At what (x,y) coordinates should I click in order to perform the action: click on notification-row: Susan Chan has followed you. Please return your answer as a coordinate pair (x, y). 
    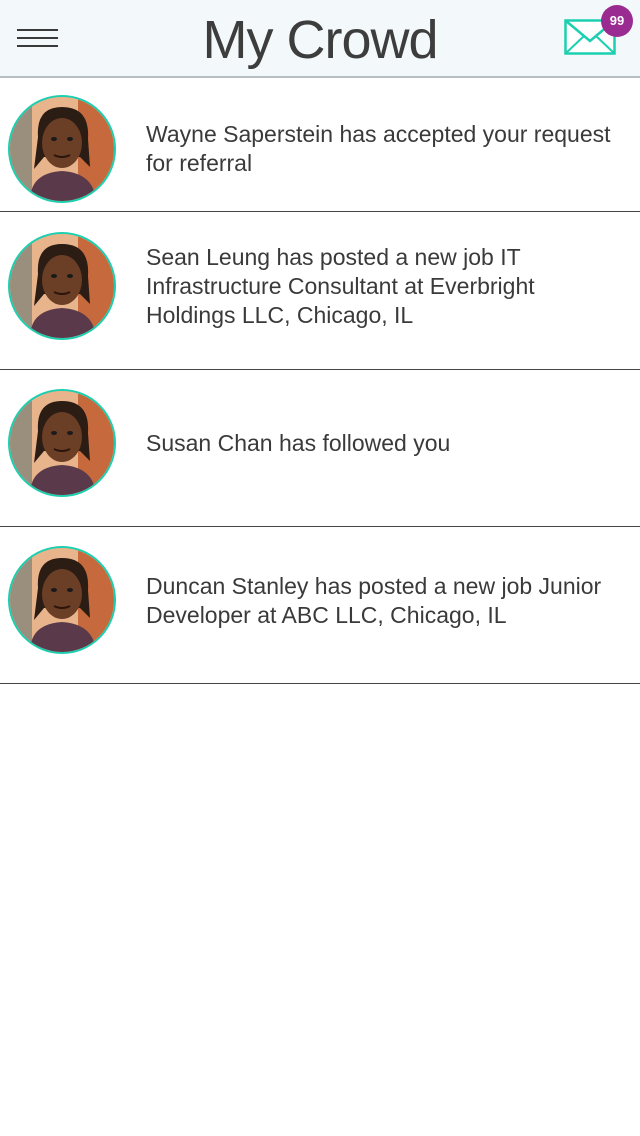
    Looking at the image, I should click on (320, 448).